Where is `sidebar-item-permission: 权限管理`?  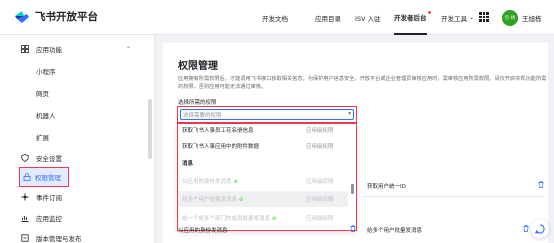
sidebar-item-permission: 权限管理 is located at coordinates (44, 177).